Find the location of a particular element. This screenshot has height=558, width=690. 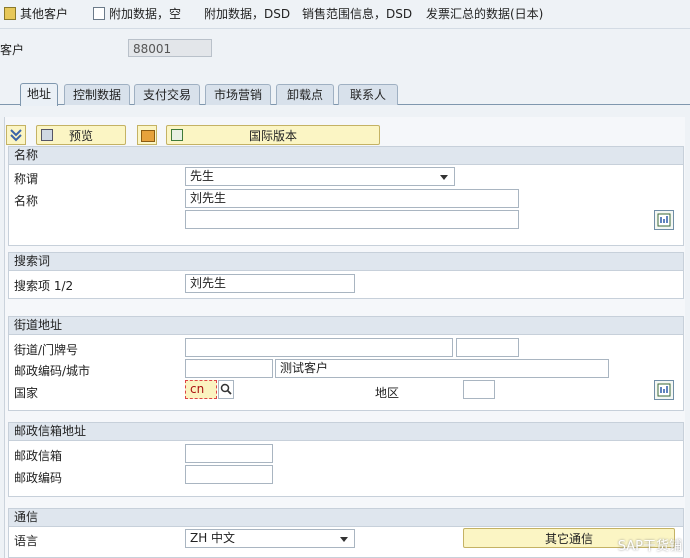

po-box-label: 邮政信箱 is located at coordinates (38, 456).